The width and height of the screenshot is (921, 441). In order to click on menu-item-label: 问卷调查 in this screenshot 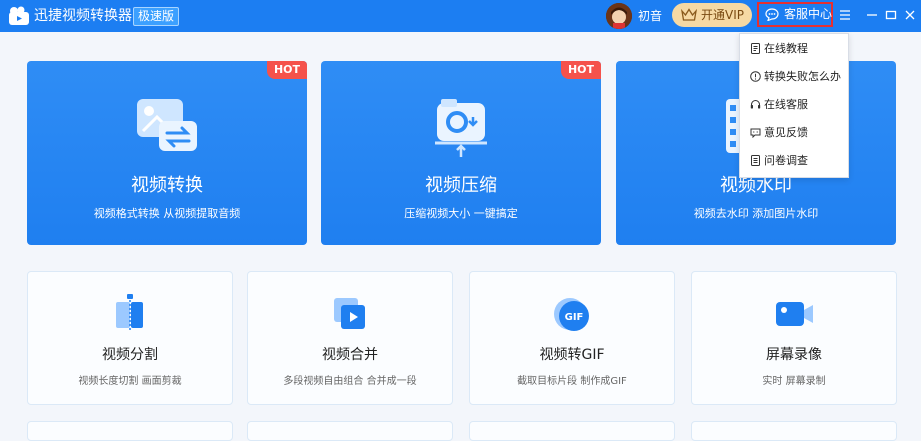, I will do `click(786, 160)`.